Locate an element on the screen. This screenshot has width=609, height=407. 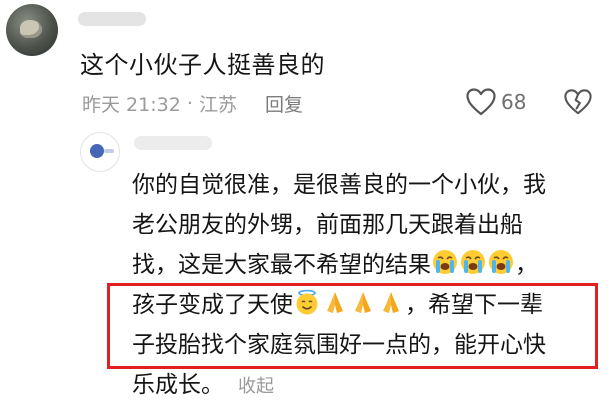
reply-line-text: 找，这是大家最不希望的结果 is located at coordinates (281, 265).